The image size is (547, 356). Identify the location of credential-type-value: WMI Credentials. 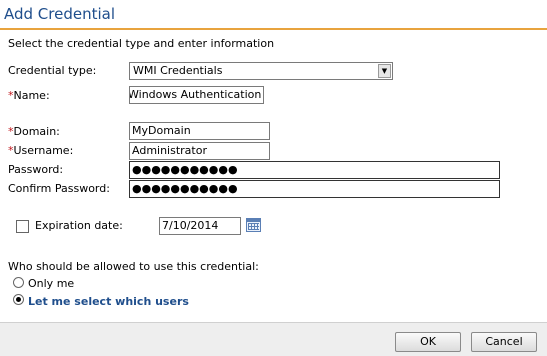
(178, 70).